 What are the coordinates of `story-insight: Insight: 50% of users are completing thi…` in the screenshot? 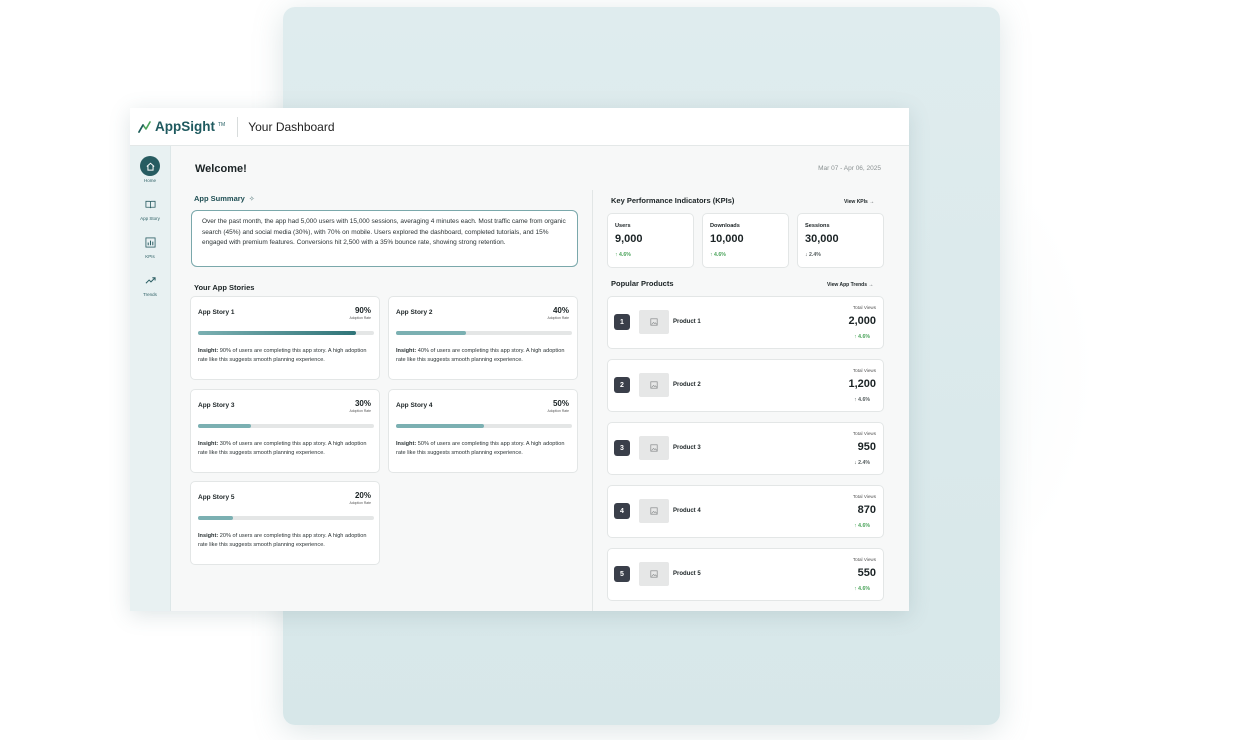 It's located at (484, 449).